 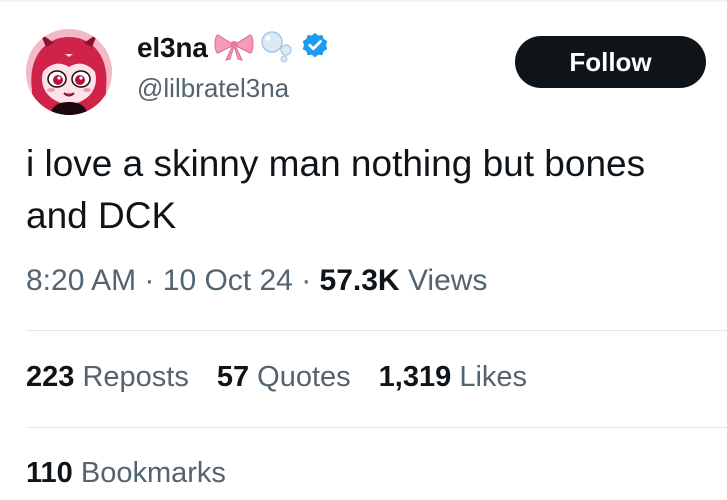 I want to click on top-divider, so click(x=363, y=1).